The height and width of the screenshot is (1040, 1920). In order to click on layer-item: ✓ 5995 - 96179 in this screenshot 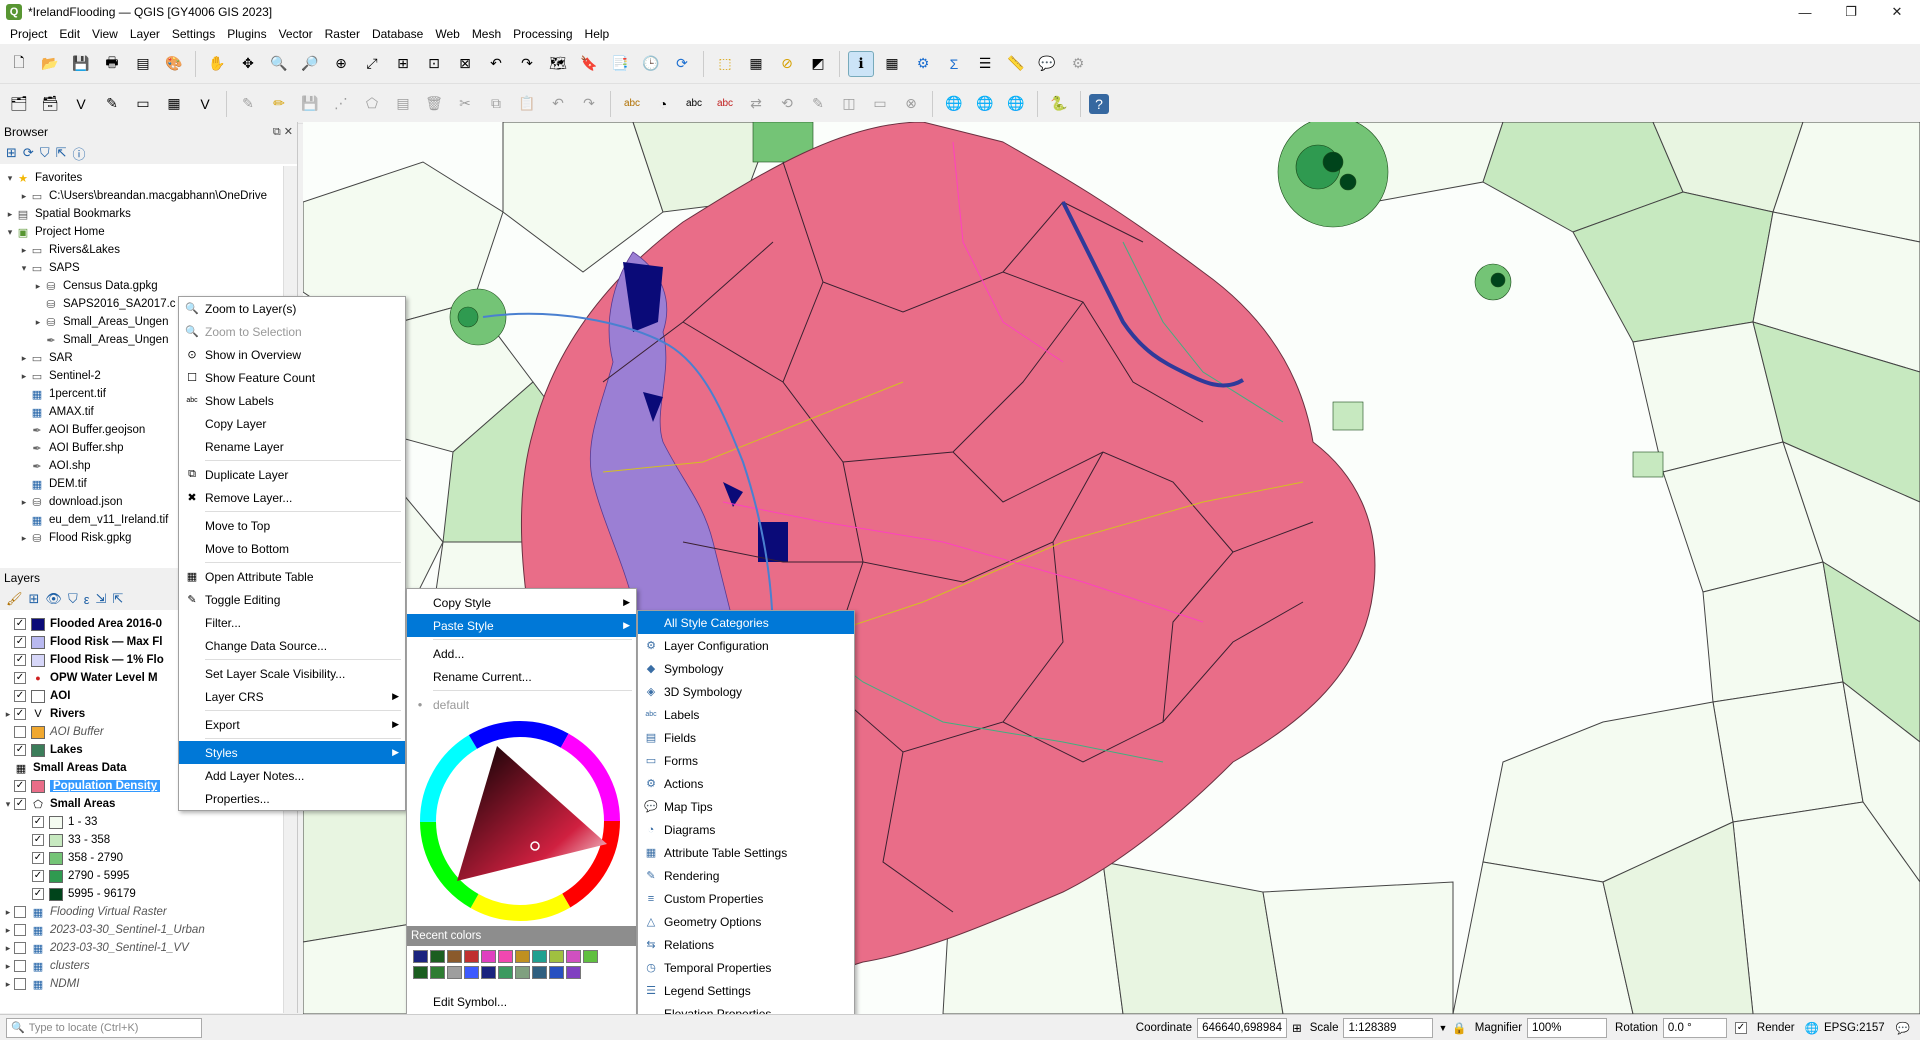, I will do `click(148, 894)`.